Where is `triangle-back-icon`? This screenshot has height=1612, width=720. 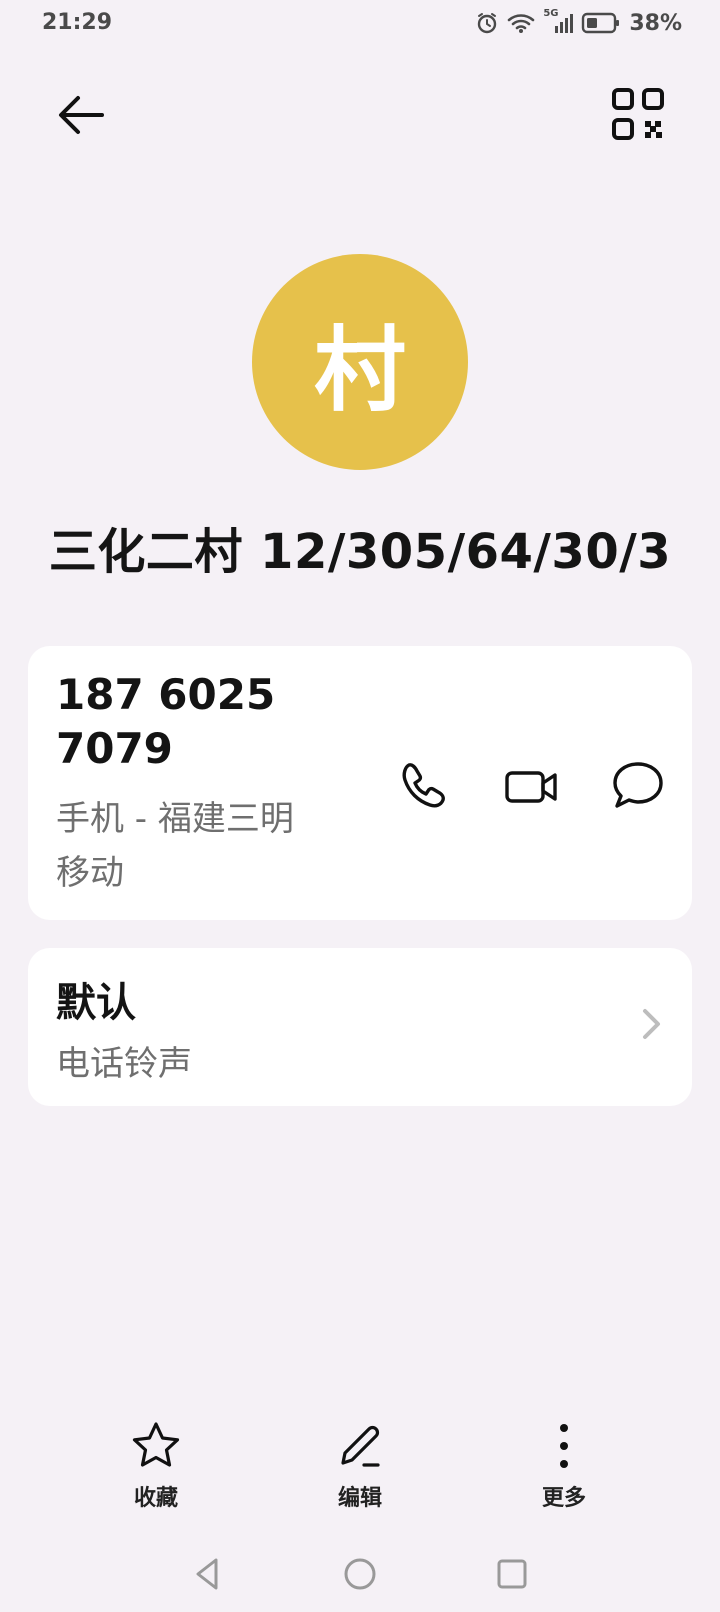
triangle-back-icon is located at coordinates (208, 1579).